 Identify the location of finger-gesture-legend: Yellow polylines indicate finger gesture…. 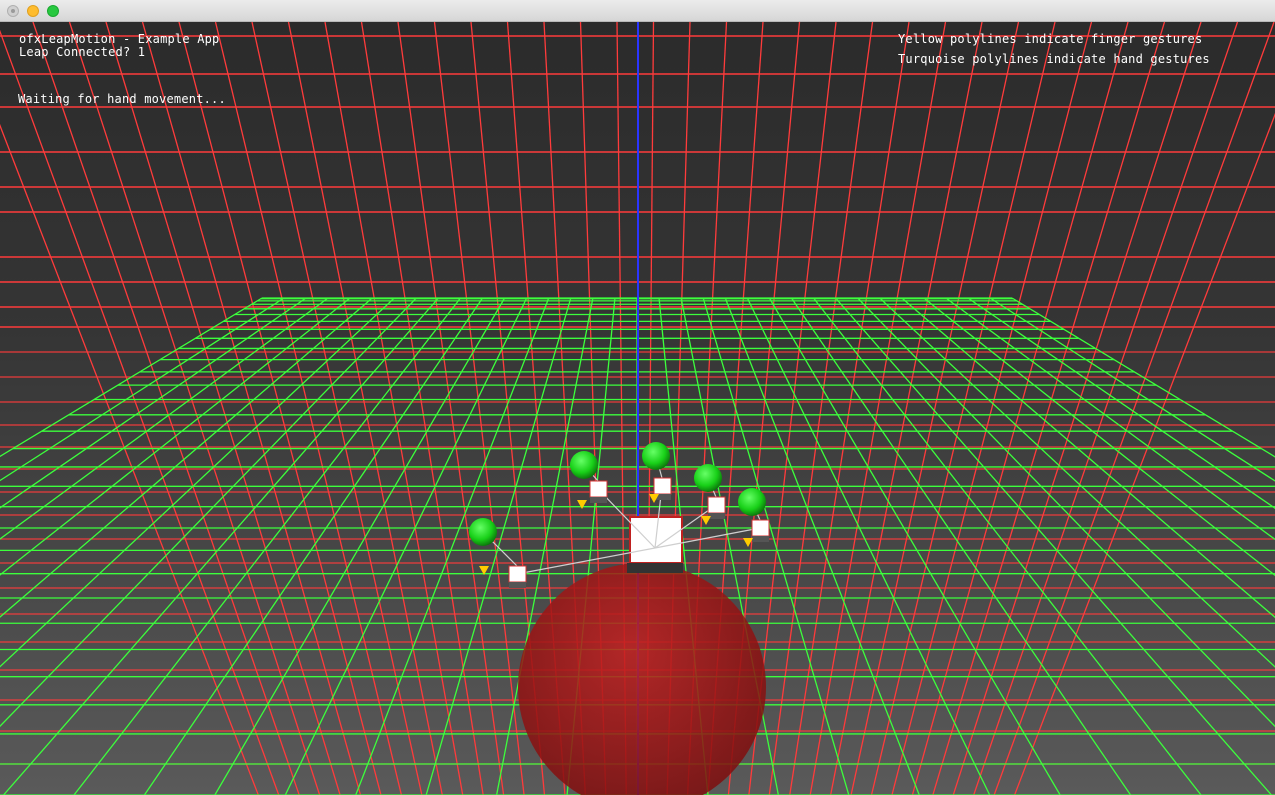
(1050, 39).